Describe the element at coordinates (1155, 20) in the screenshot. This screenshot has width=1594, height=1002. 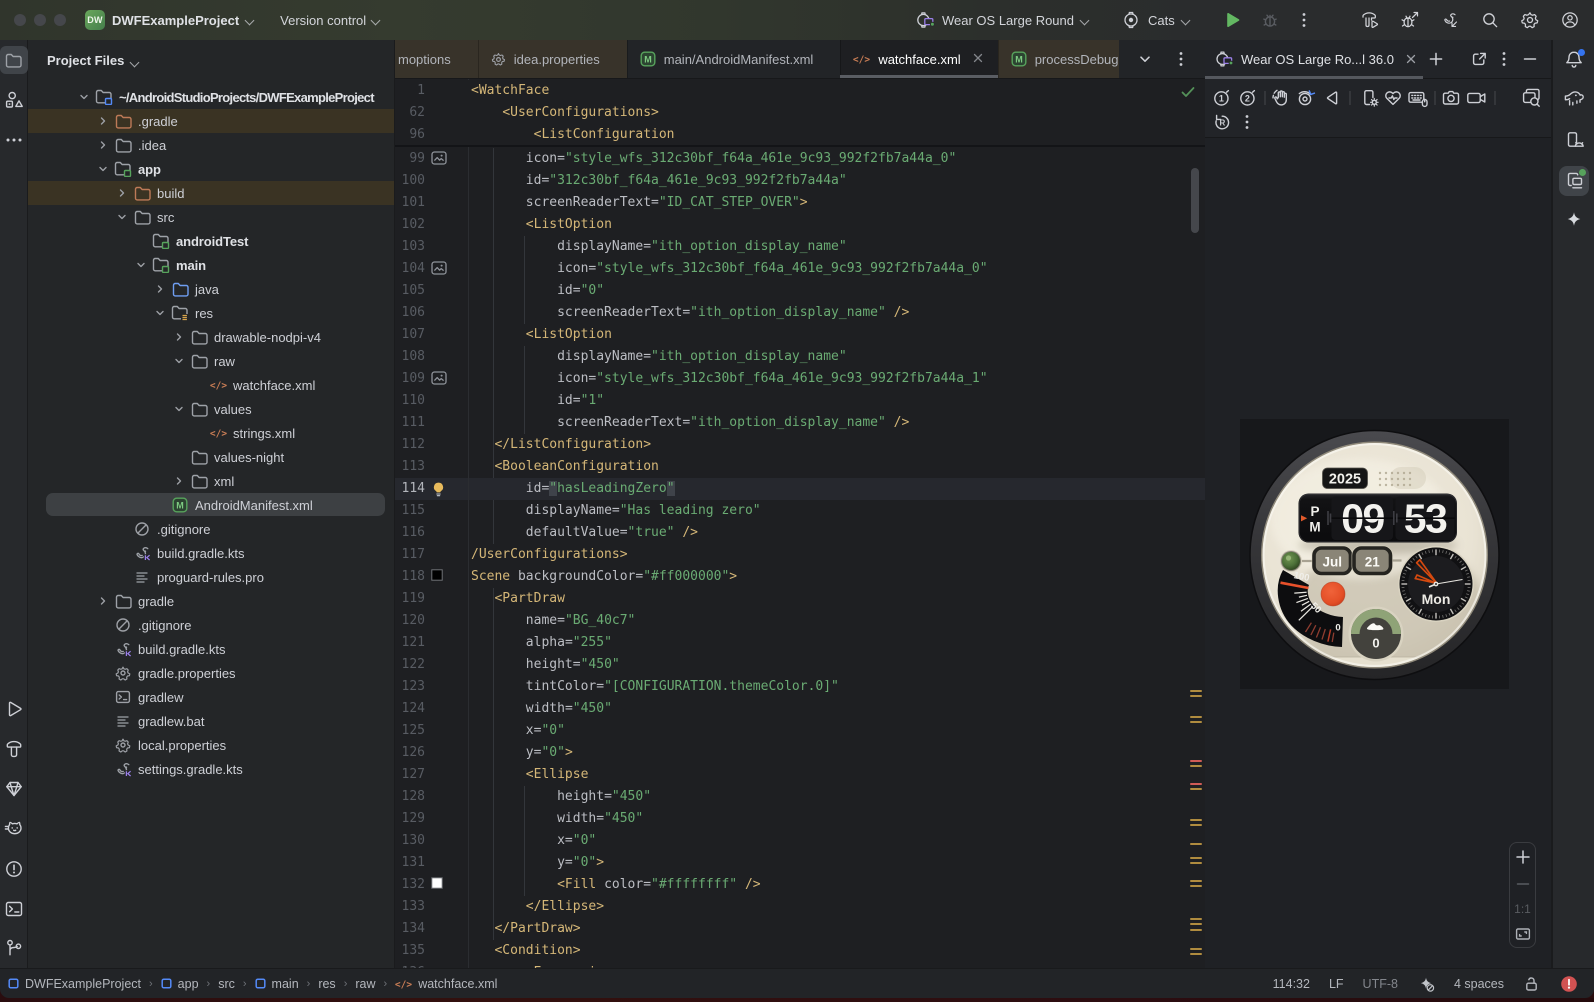
I see `run-configuration-selector: Cats` at that location.